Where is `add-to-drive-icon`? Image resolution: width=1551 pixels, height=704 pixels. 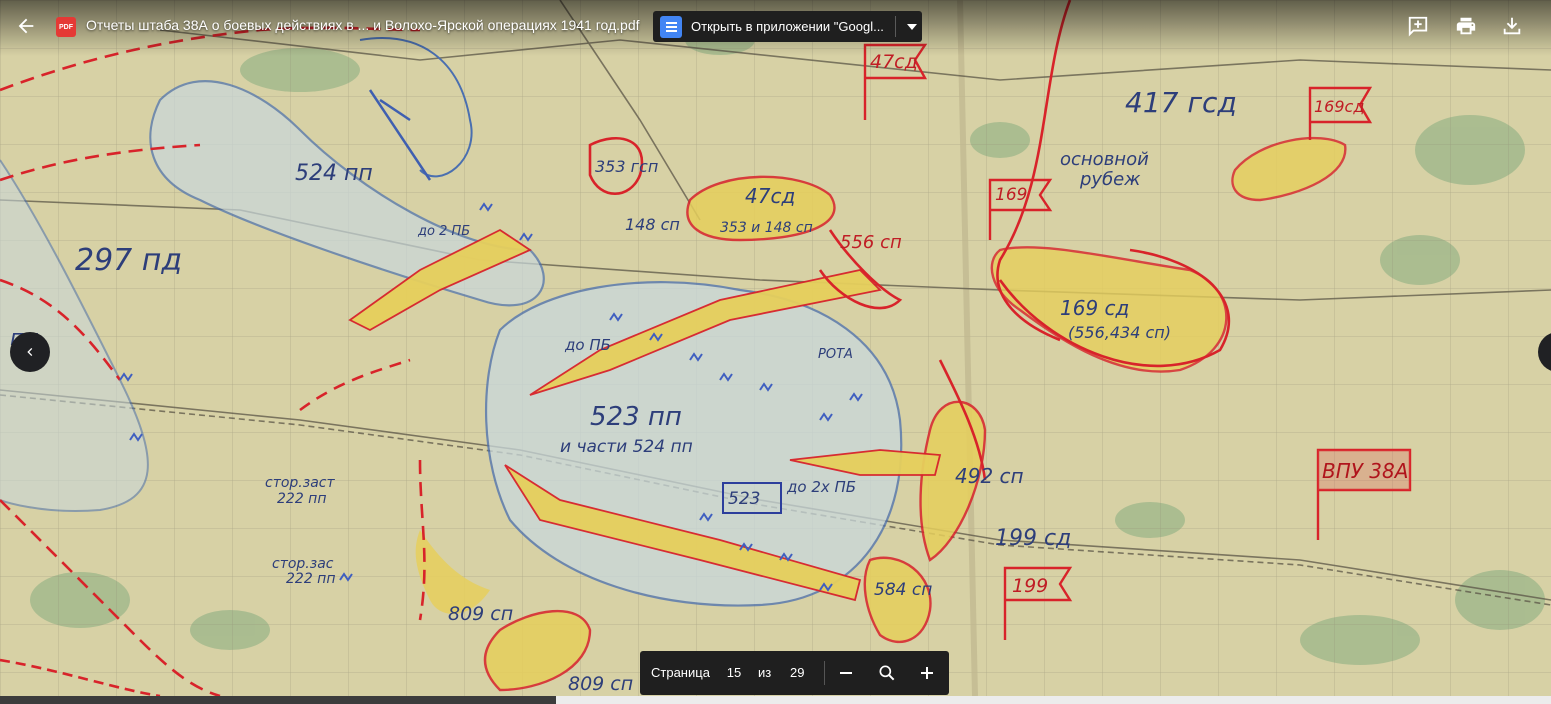
add-to-drive-icon is located at coordinates (1418, 26).